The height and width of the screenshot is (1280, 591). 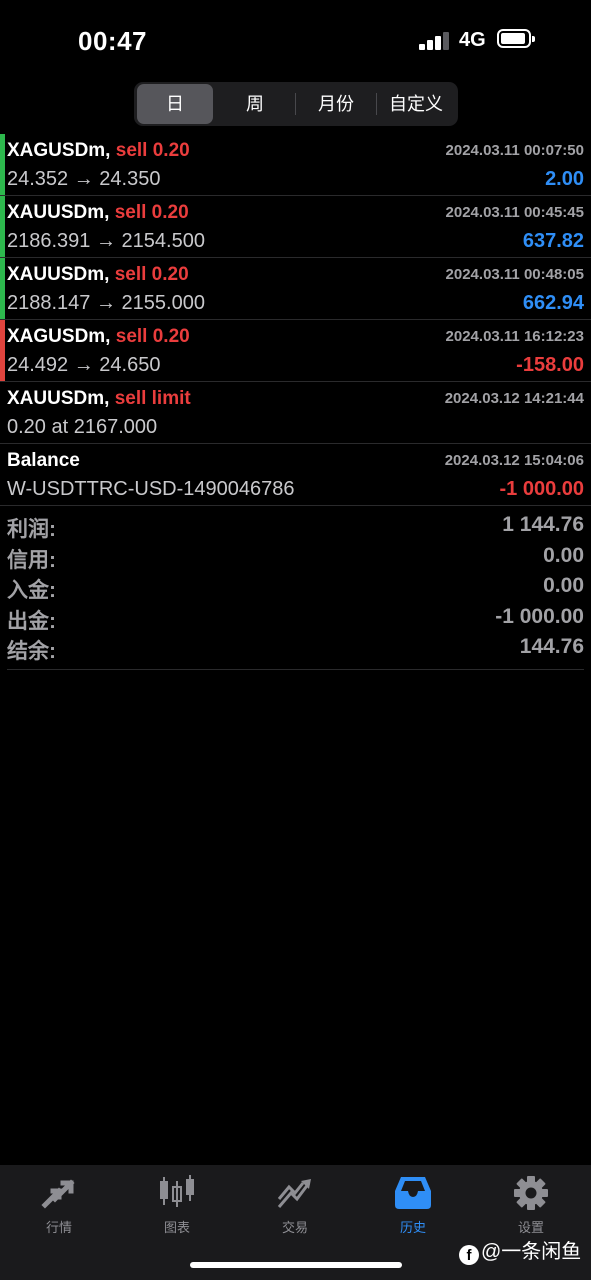 I want to click on summary-value: -1 000.00, so click(x=539, y=616).